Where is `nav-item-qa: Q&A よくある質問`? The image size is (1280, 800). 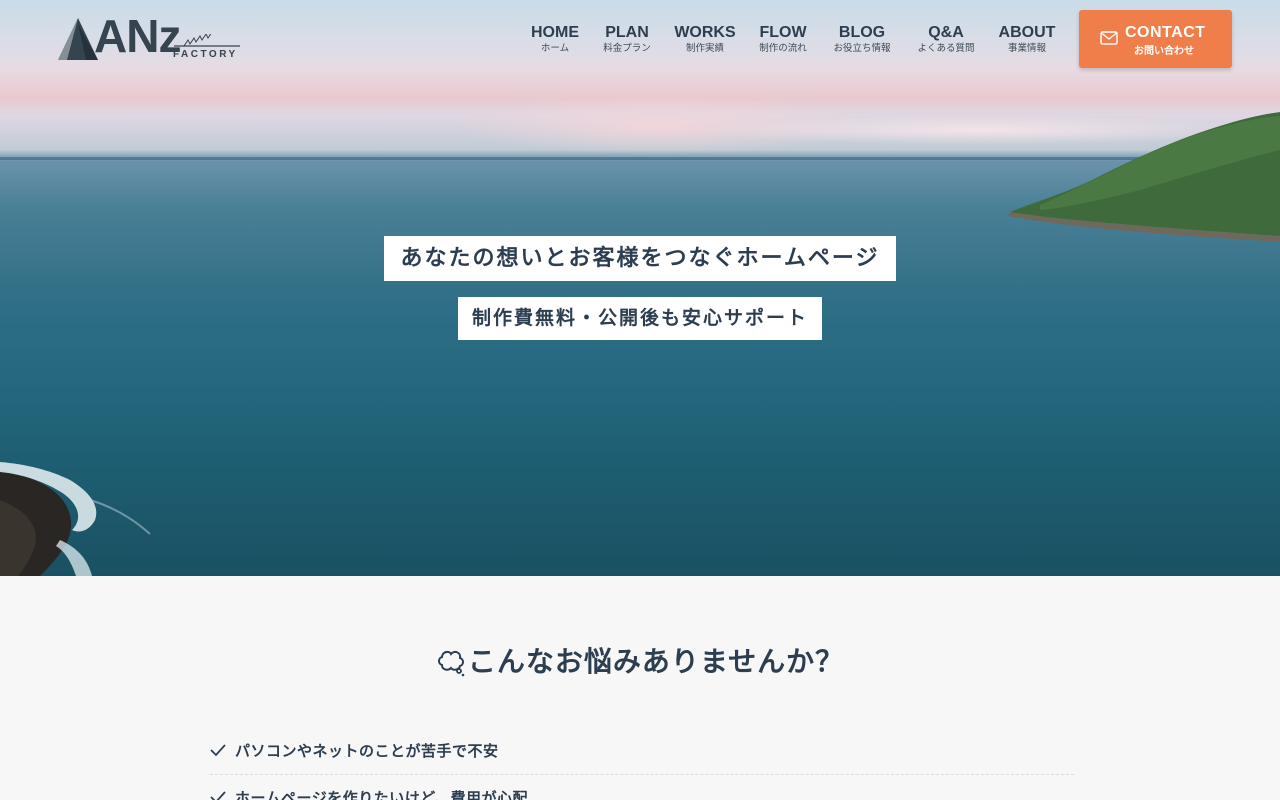
nav-item-qa: Q&A よくある質問 is located at coordinates (946, 38).